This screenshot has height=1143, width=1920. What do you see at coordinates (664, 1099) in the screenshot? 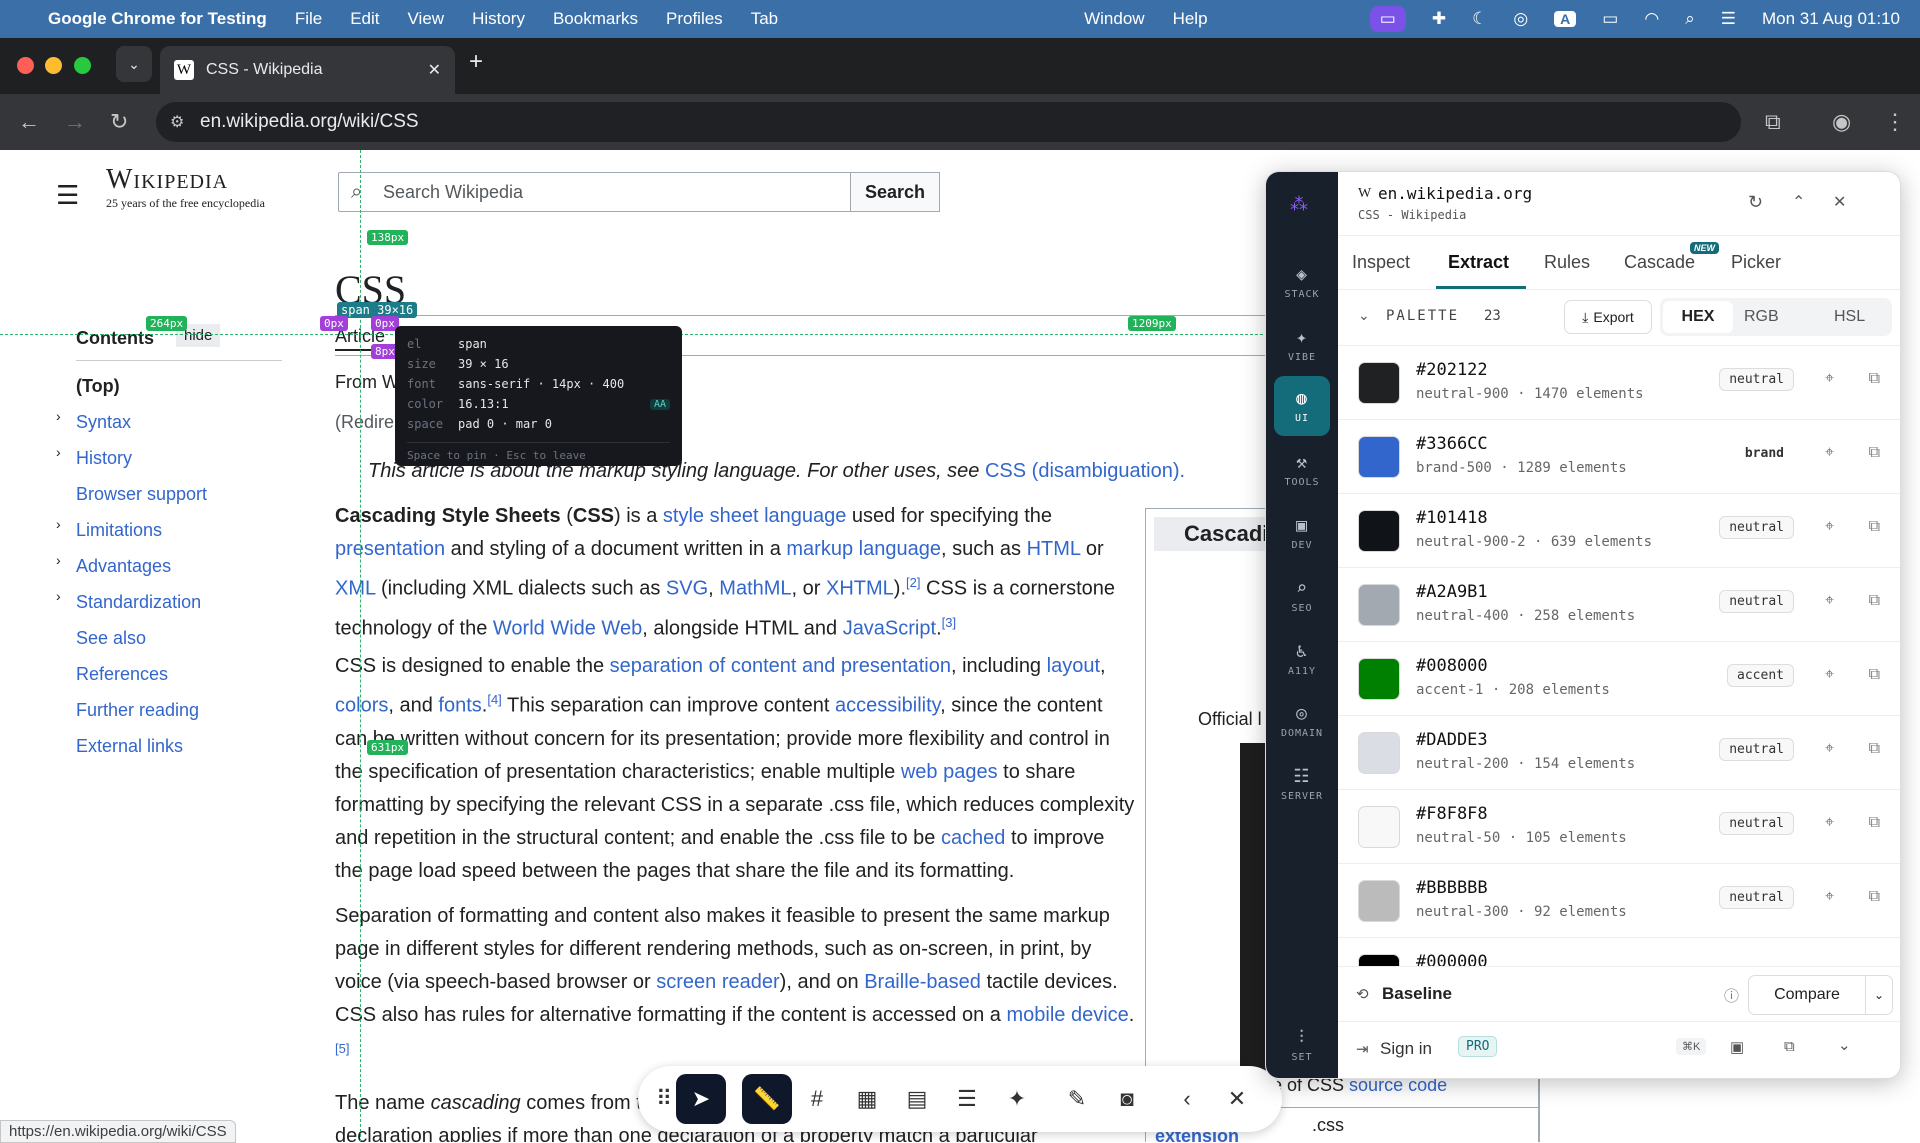
I see `drag-handle-icon: ⠿` at bounding box center [664, 1099].